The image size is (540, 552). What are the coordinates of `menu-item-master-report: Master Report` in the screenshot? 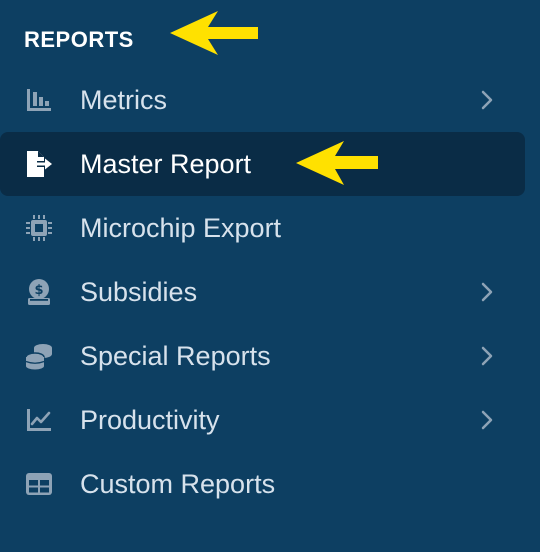 It's located at (262, 164).